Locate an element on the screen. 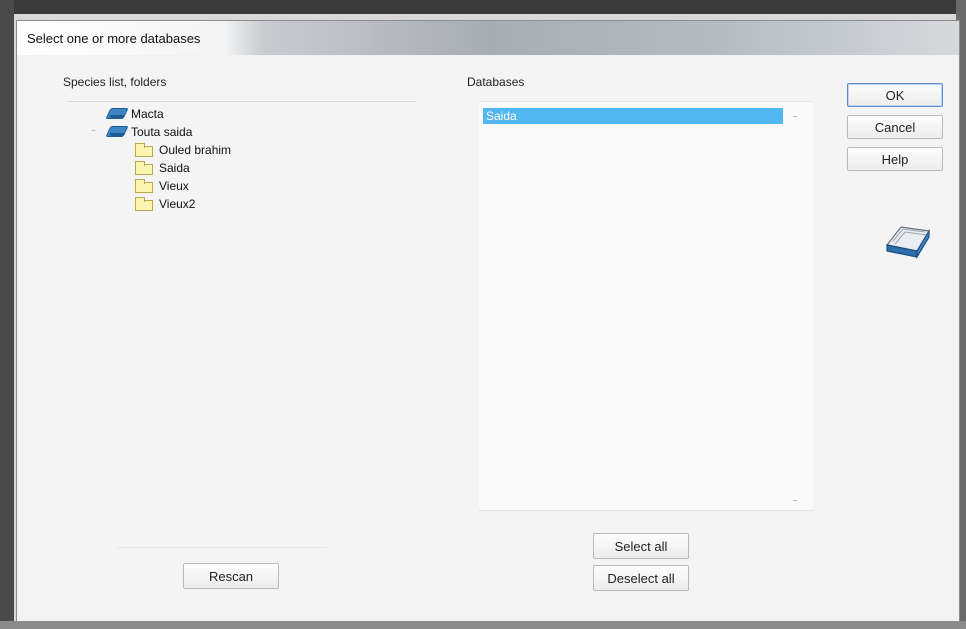  screen-frame-bottom is located at coordinates (483, 625).